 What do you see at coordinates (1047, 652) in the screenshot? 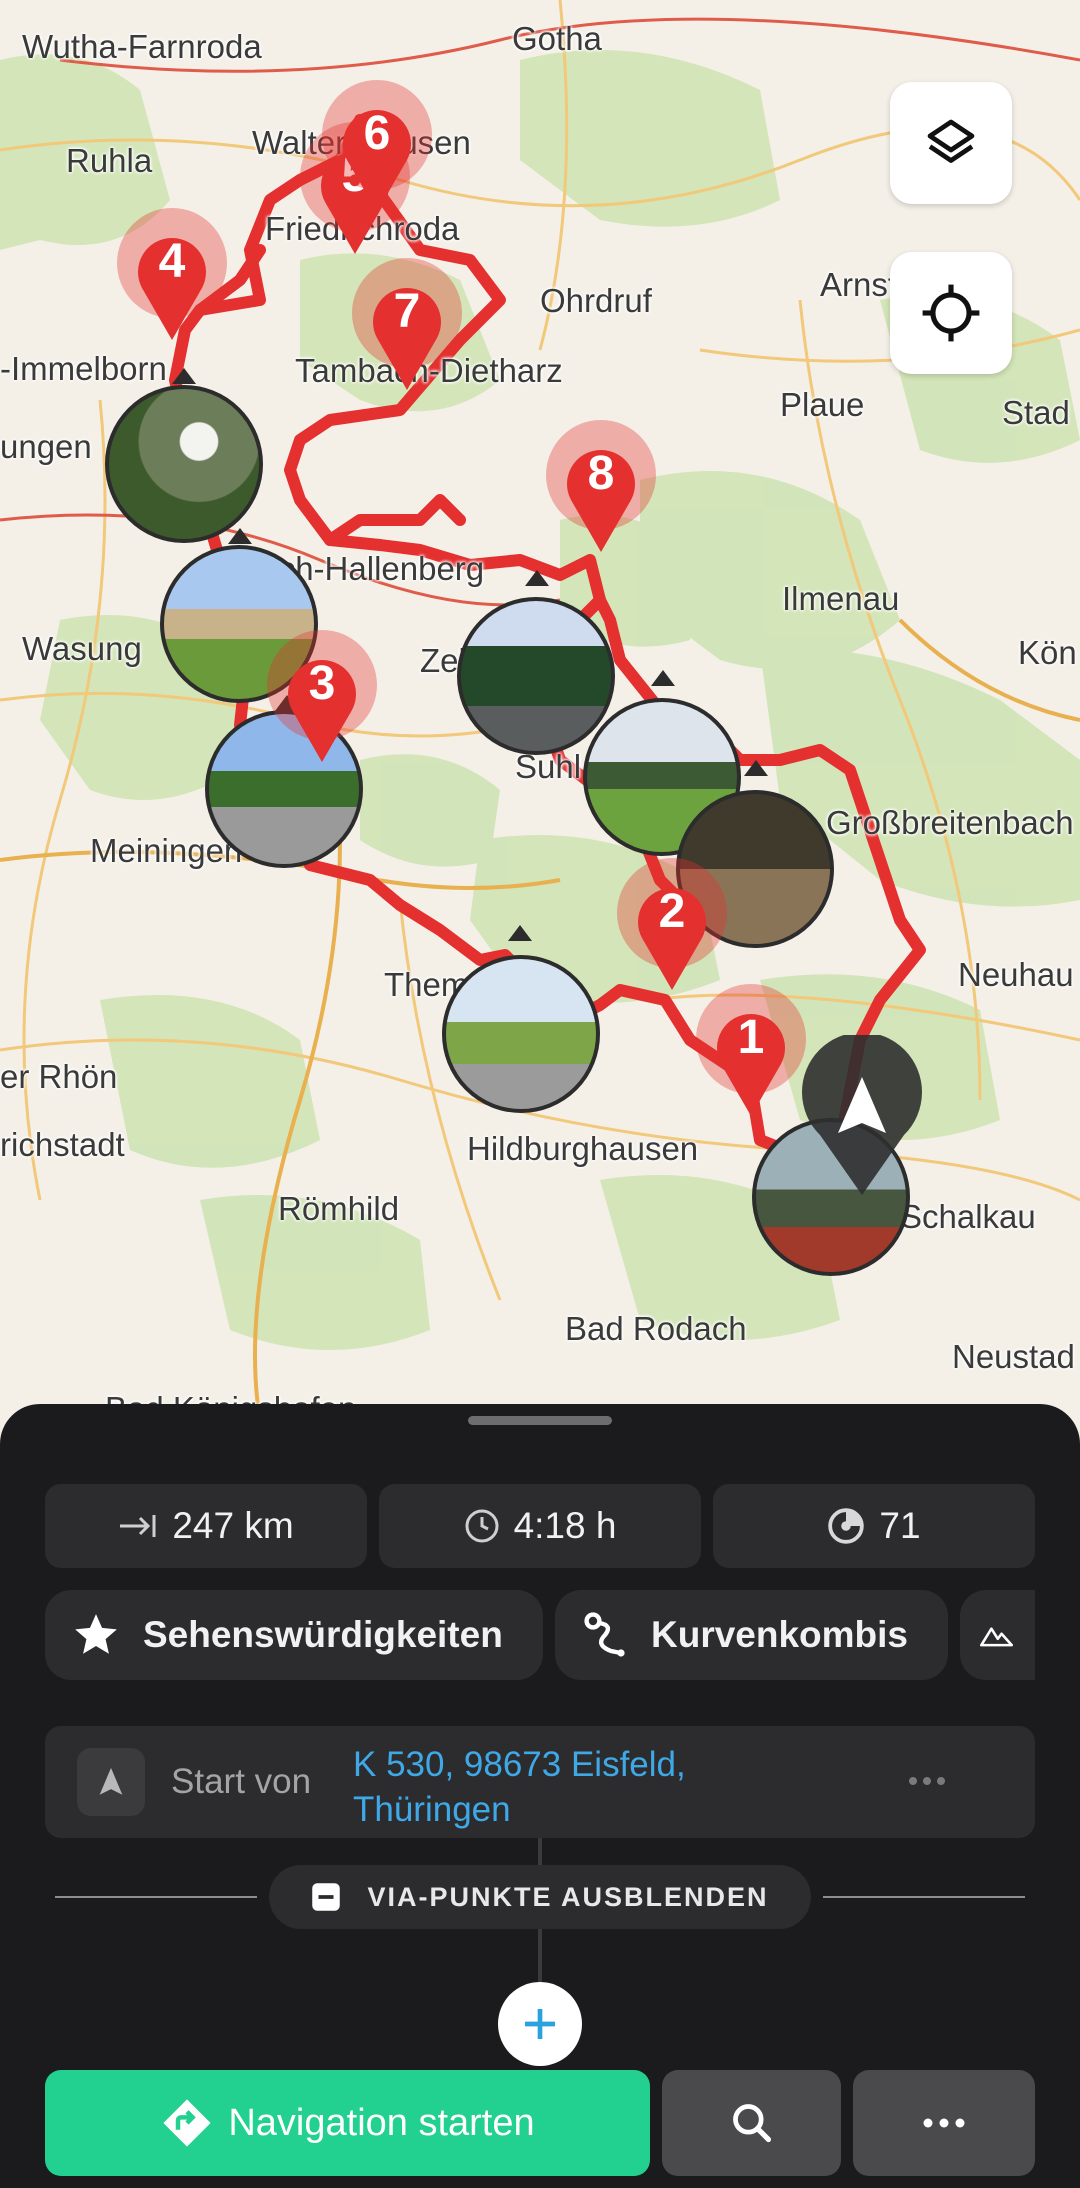
I see `place-label: Kön` at bounding box center [1047, 652].